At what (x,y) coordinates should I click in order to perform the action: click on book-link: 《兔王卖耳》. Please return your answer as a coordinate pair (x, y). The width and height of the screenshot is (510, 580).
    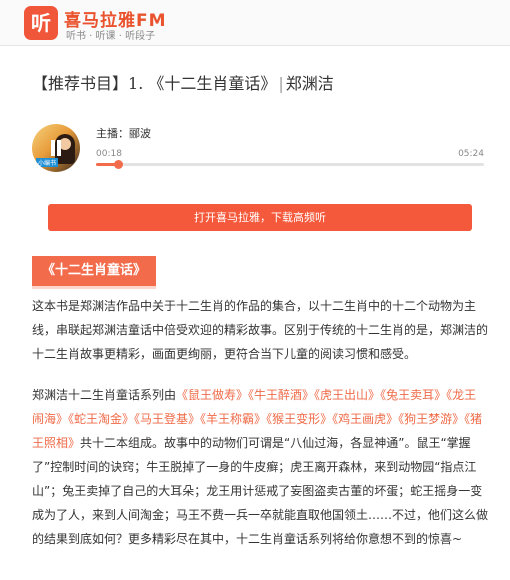
    Looking at the image, I should click on (413, 395).